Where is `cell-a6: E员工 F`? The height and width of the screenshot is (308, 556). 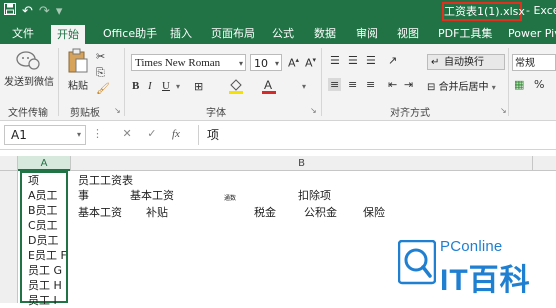
cell-a6: E员工 F is located at coordinates (47, 255).